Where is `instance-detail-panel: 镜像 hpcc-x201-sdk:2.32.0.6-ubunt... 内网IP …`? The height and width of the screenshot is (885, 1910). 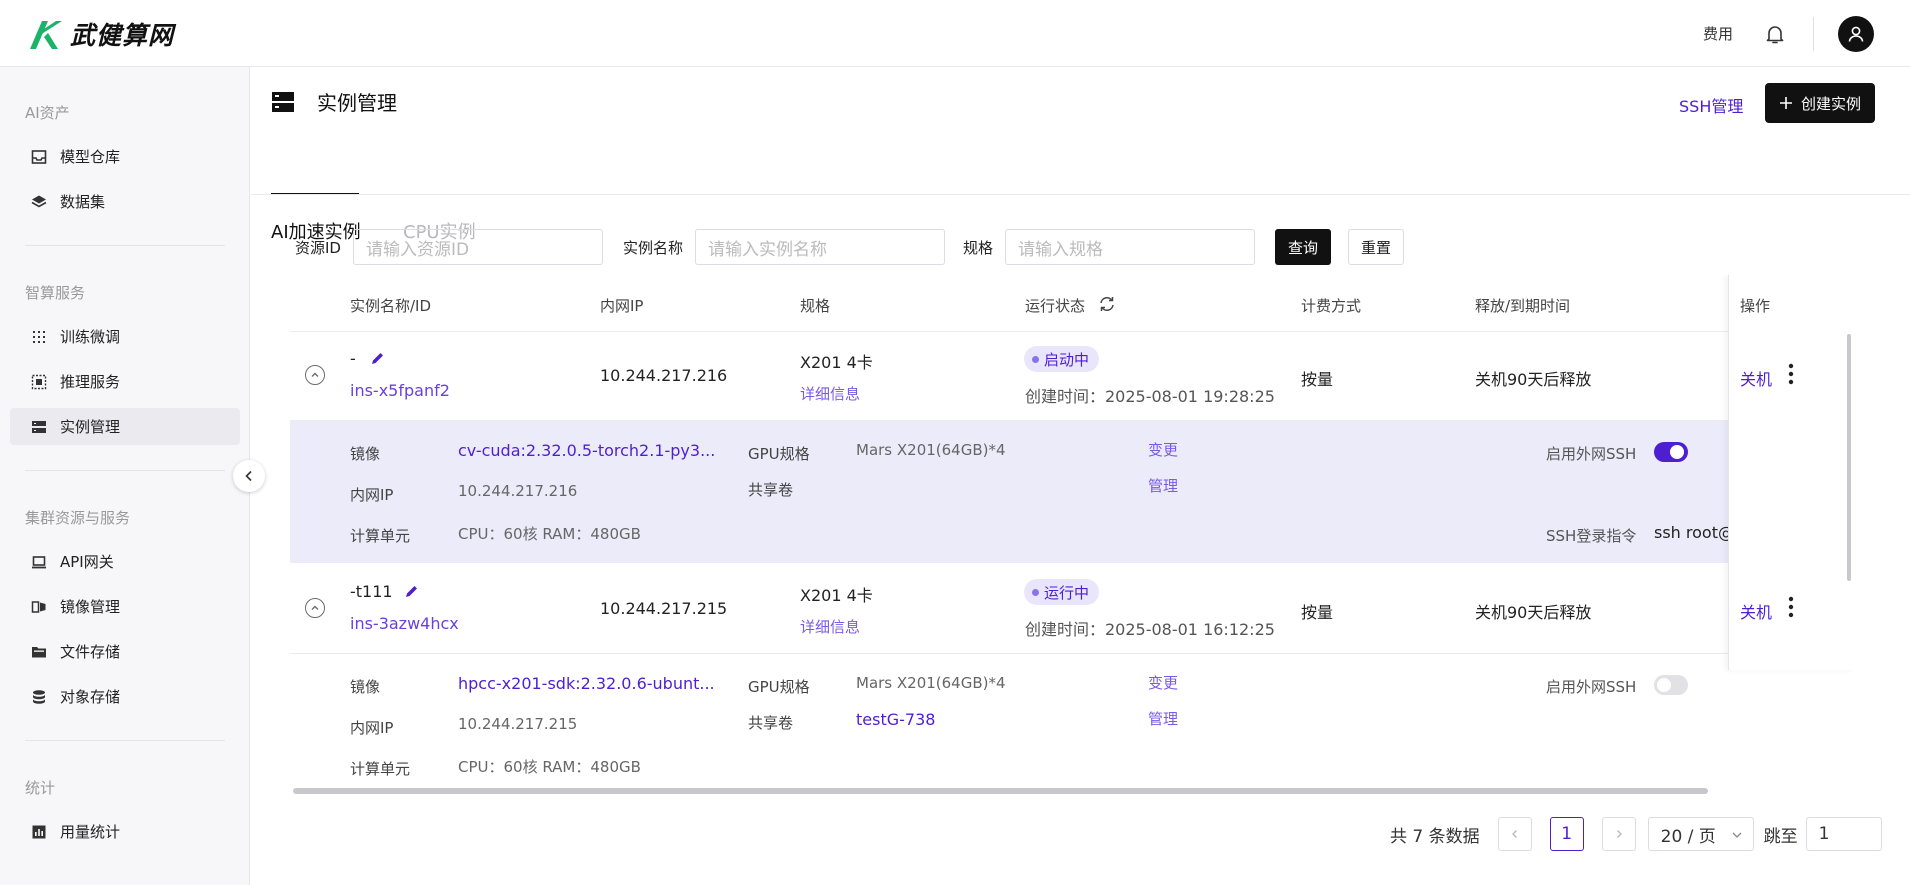 instance-detail-panel: 镜像 hpcc-x201-sdk:2.32.0.6-ubunt... 内网IP … is located at coordinates (1072, 724).